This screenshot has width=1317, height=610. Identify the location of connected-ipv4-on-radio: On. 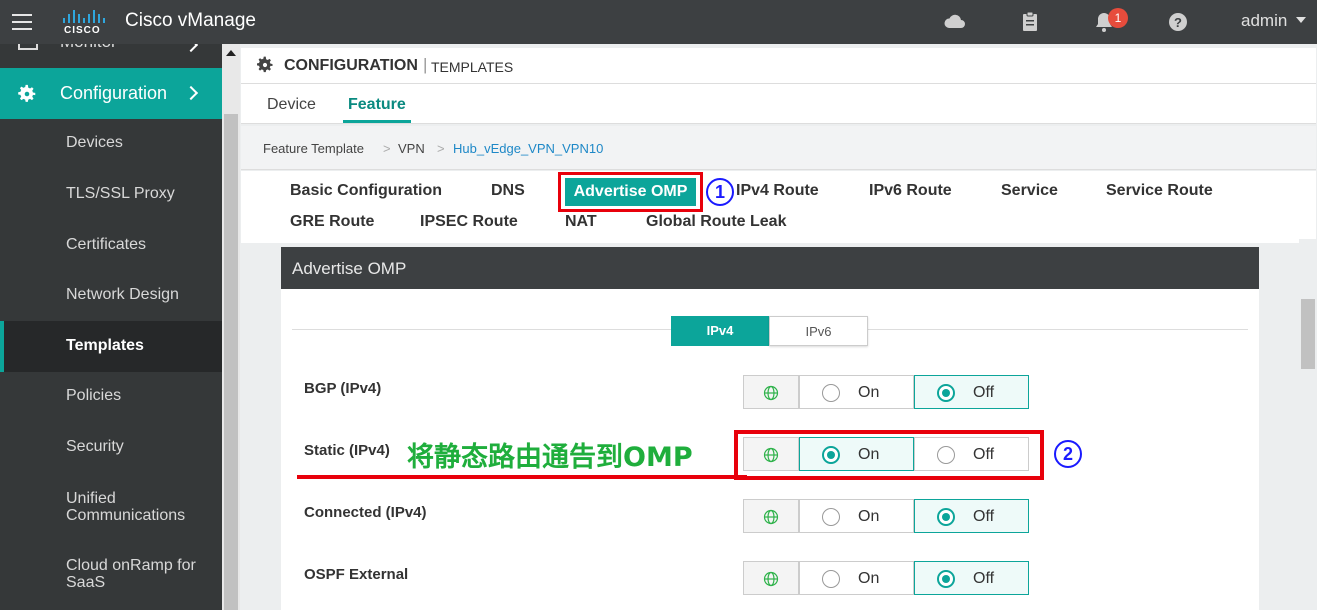
(856, 516).